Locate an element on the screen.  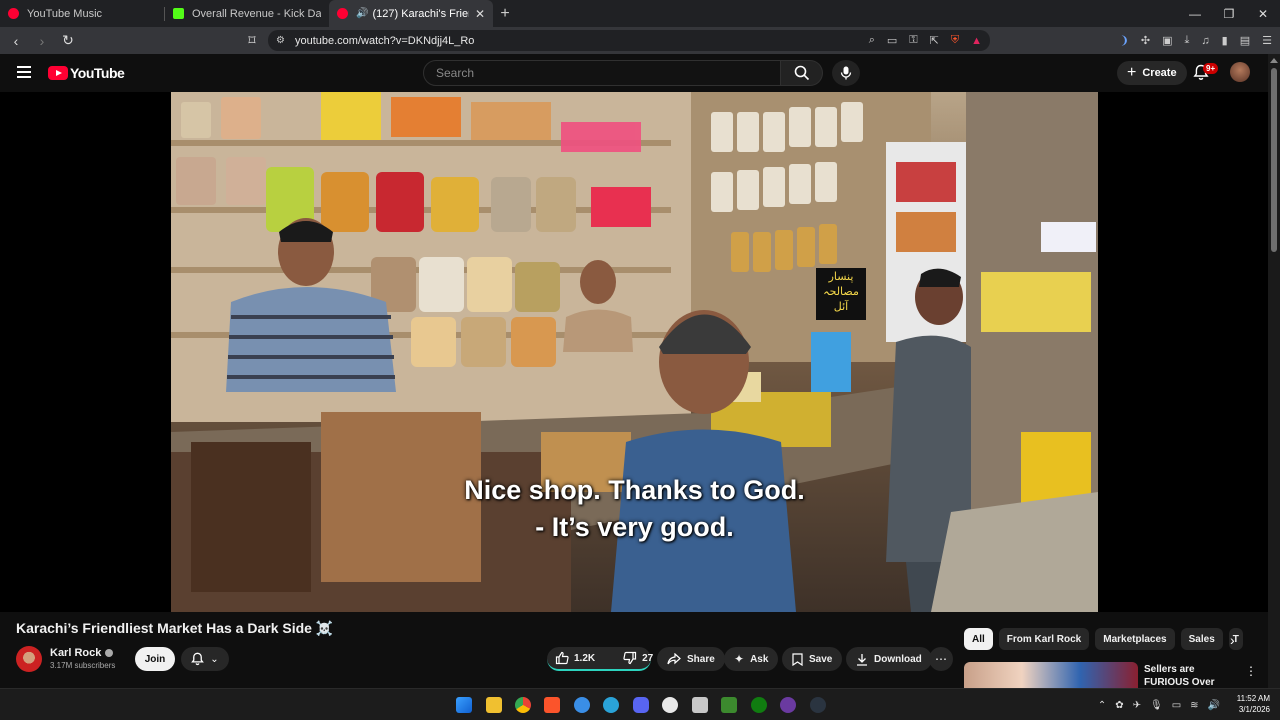
share-arrow-icon is located at coordinates (674, 659).